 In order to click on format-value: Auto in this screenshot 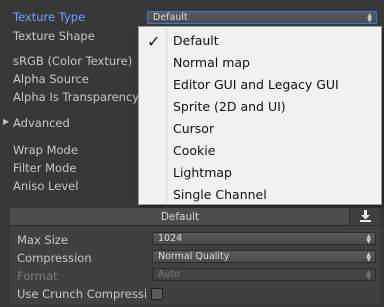, I will do `click(169, 274)`.